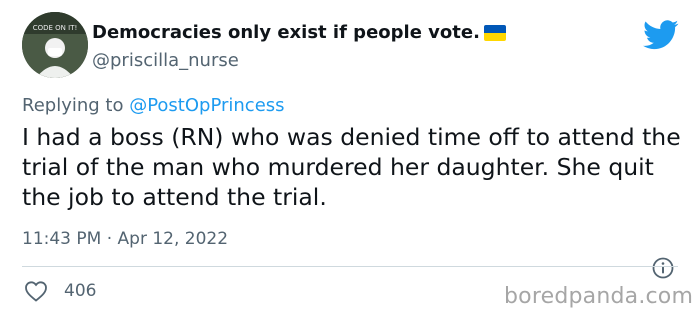  I want to click on divider, so click(350, 266).